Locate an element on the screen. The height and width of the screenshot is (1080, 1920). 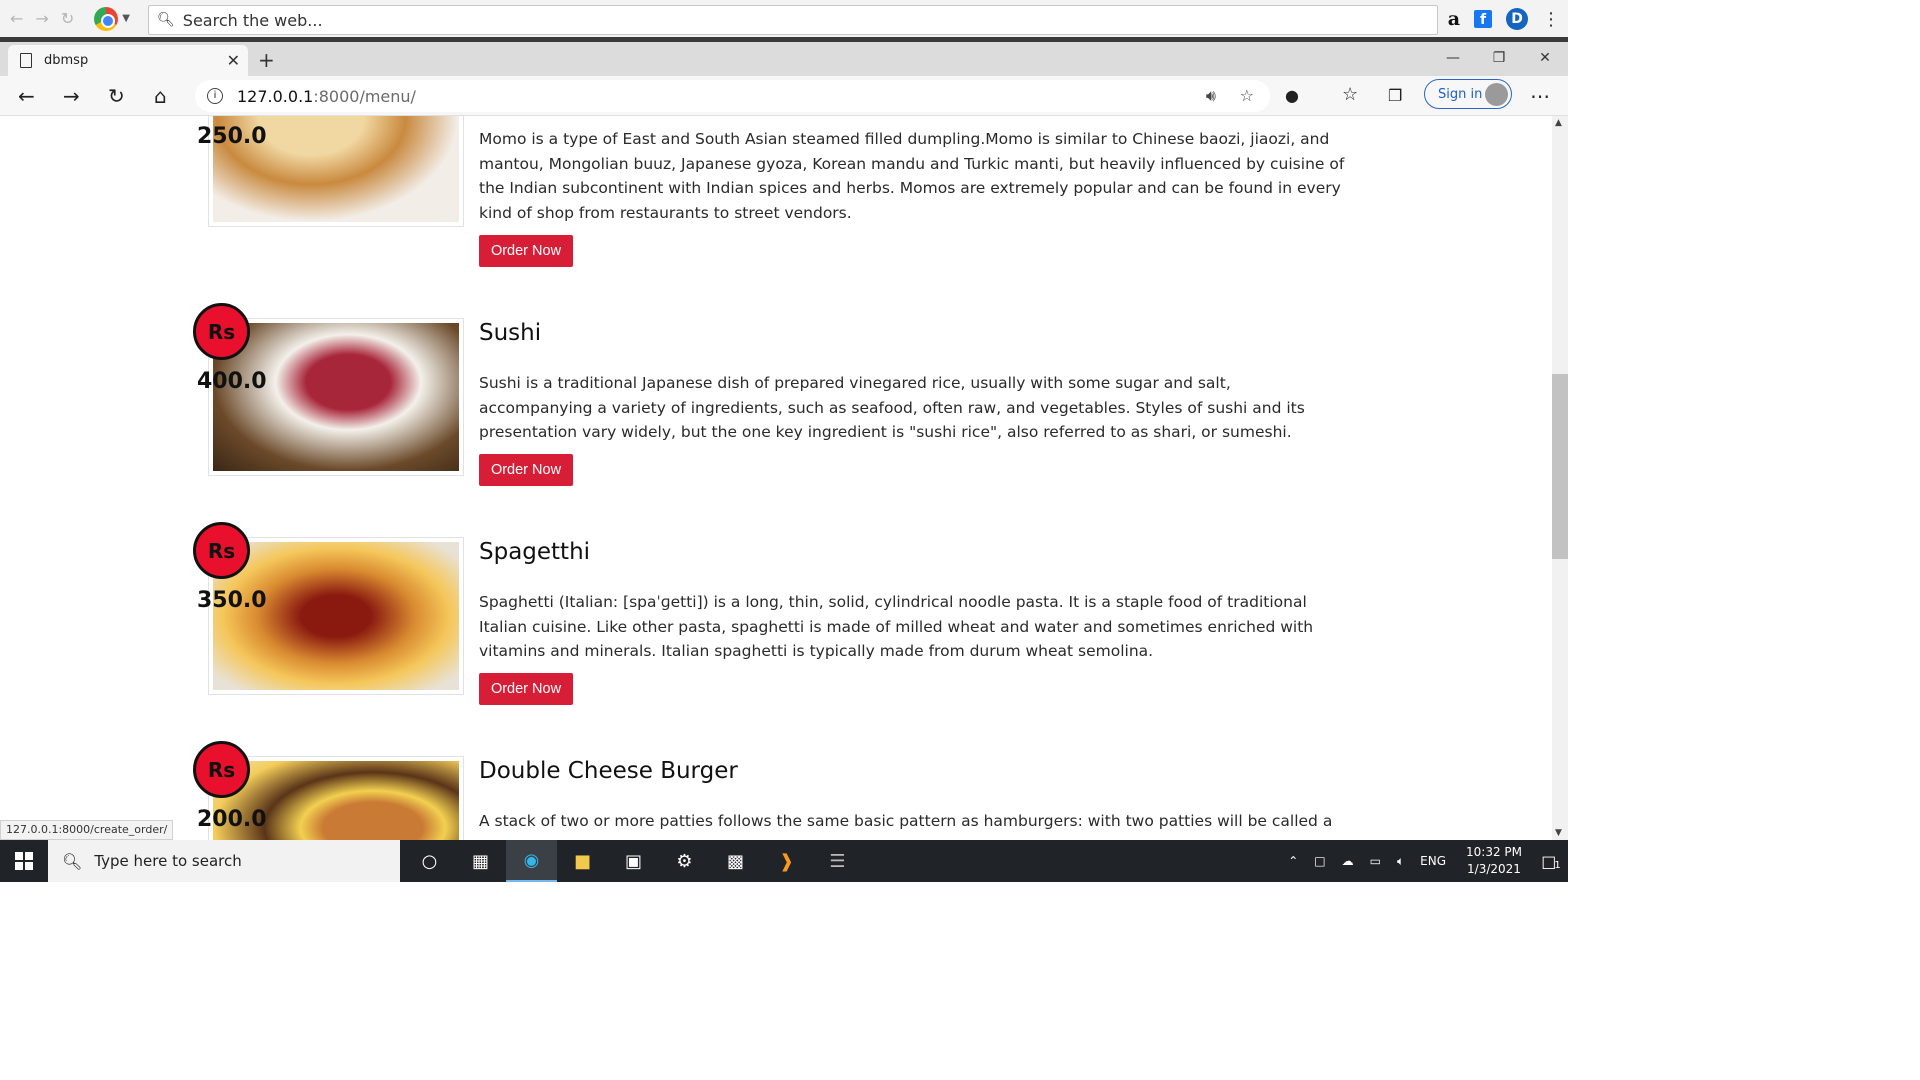
clock-date: 1/3/2021 is located at coordinates (1494, 869).